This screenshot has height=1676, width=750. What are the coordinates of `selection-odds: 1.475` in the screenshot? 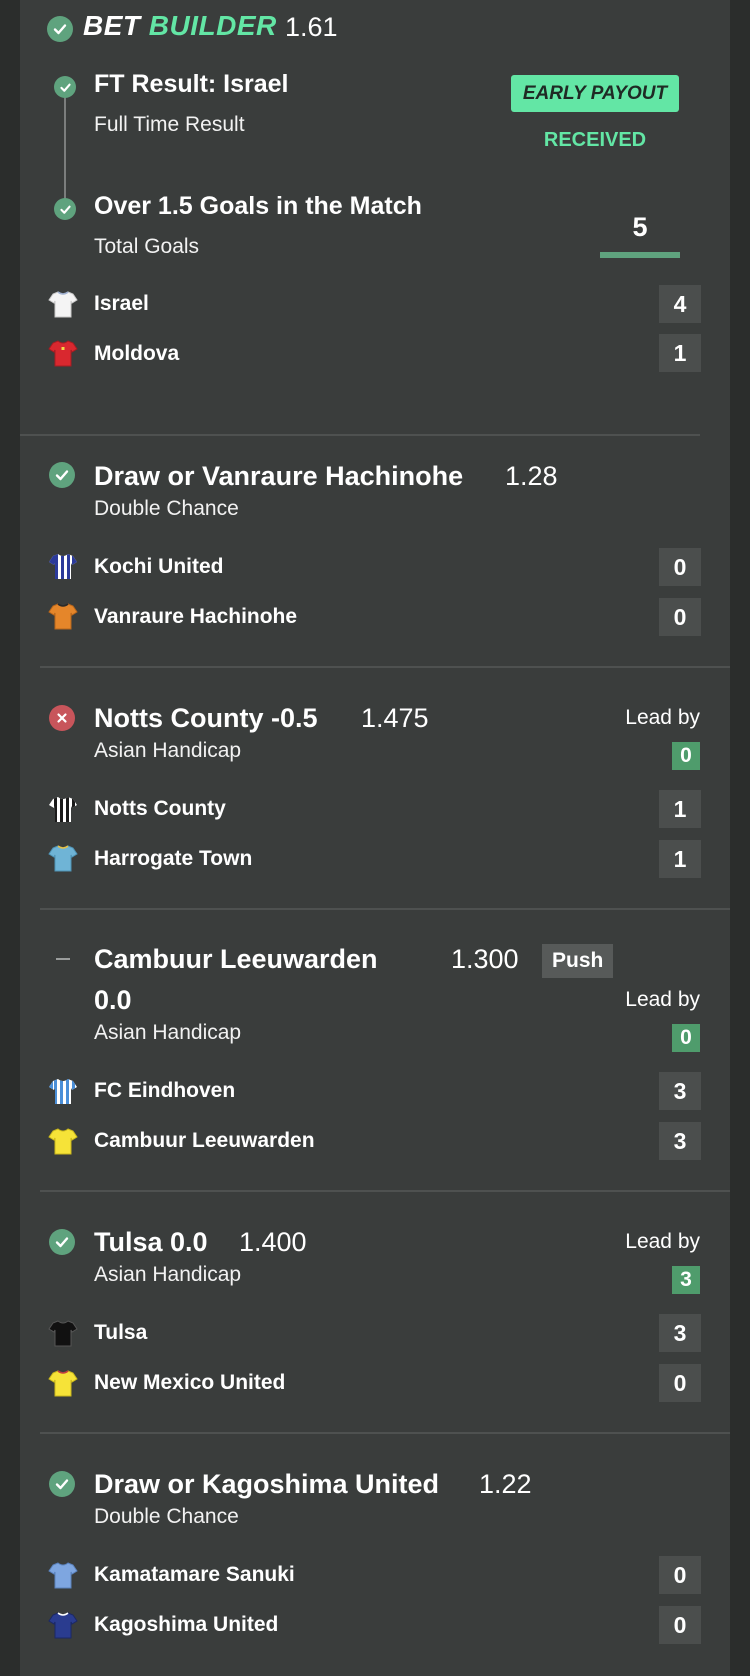 It's located at (395, 718).